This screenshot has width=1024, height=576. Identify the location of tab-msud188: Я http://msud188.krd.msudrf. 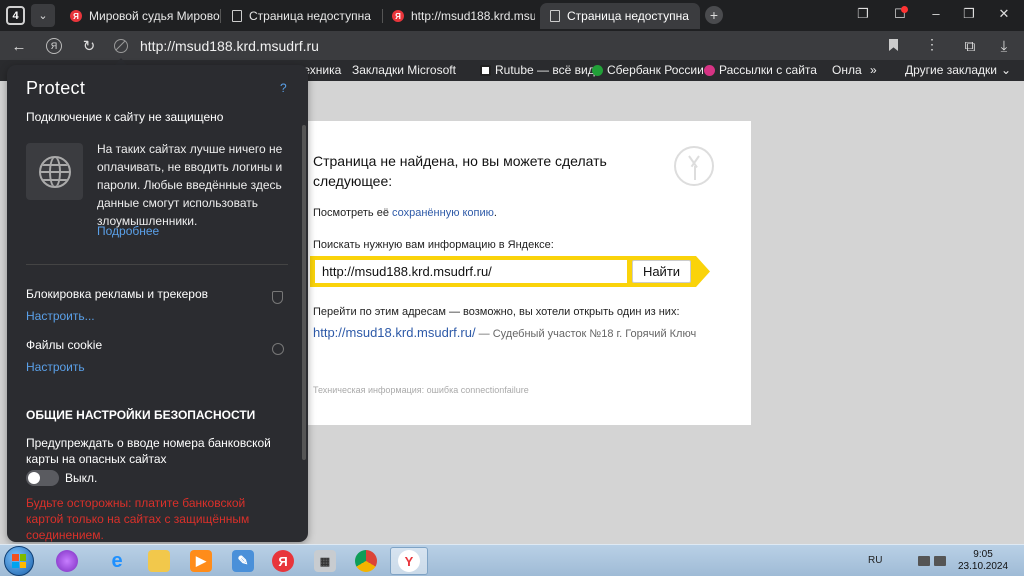
(458, 16).